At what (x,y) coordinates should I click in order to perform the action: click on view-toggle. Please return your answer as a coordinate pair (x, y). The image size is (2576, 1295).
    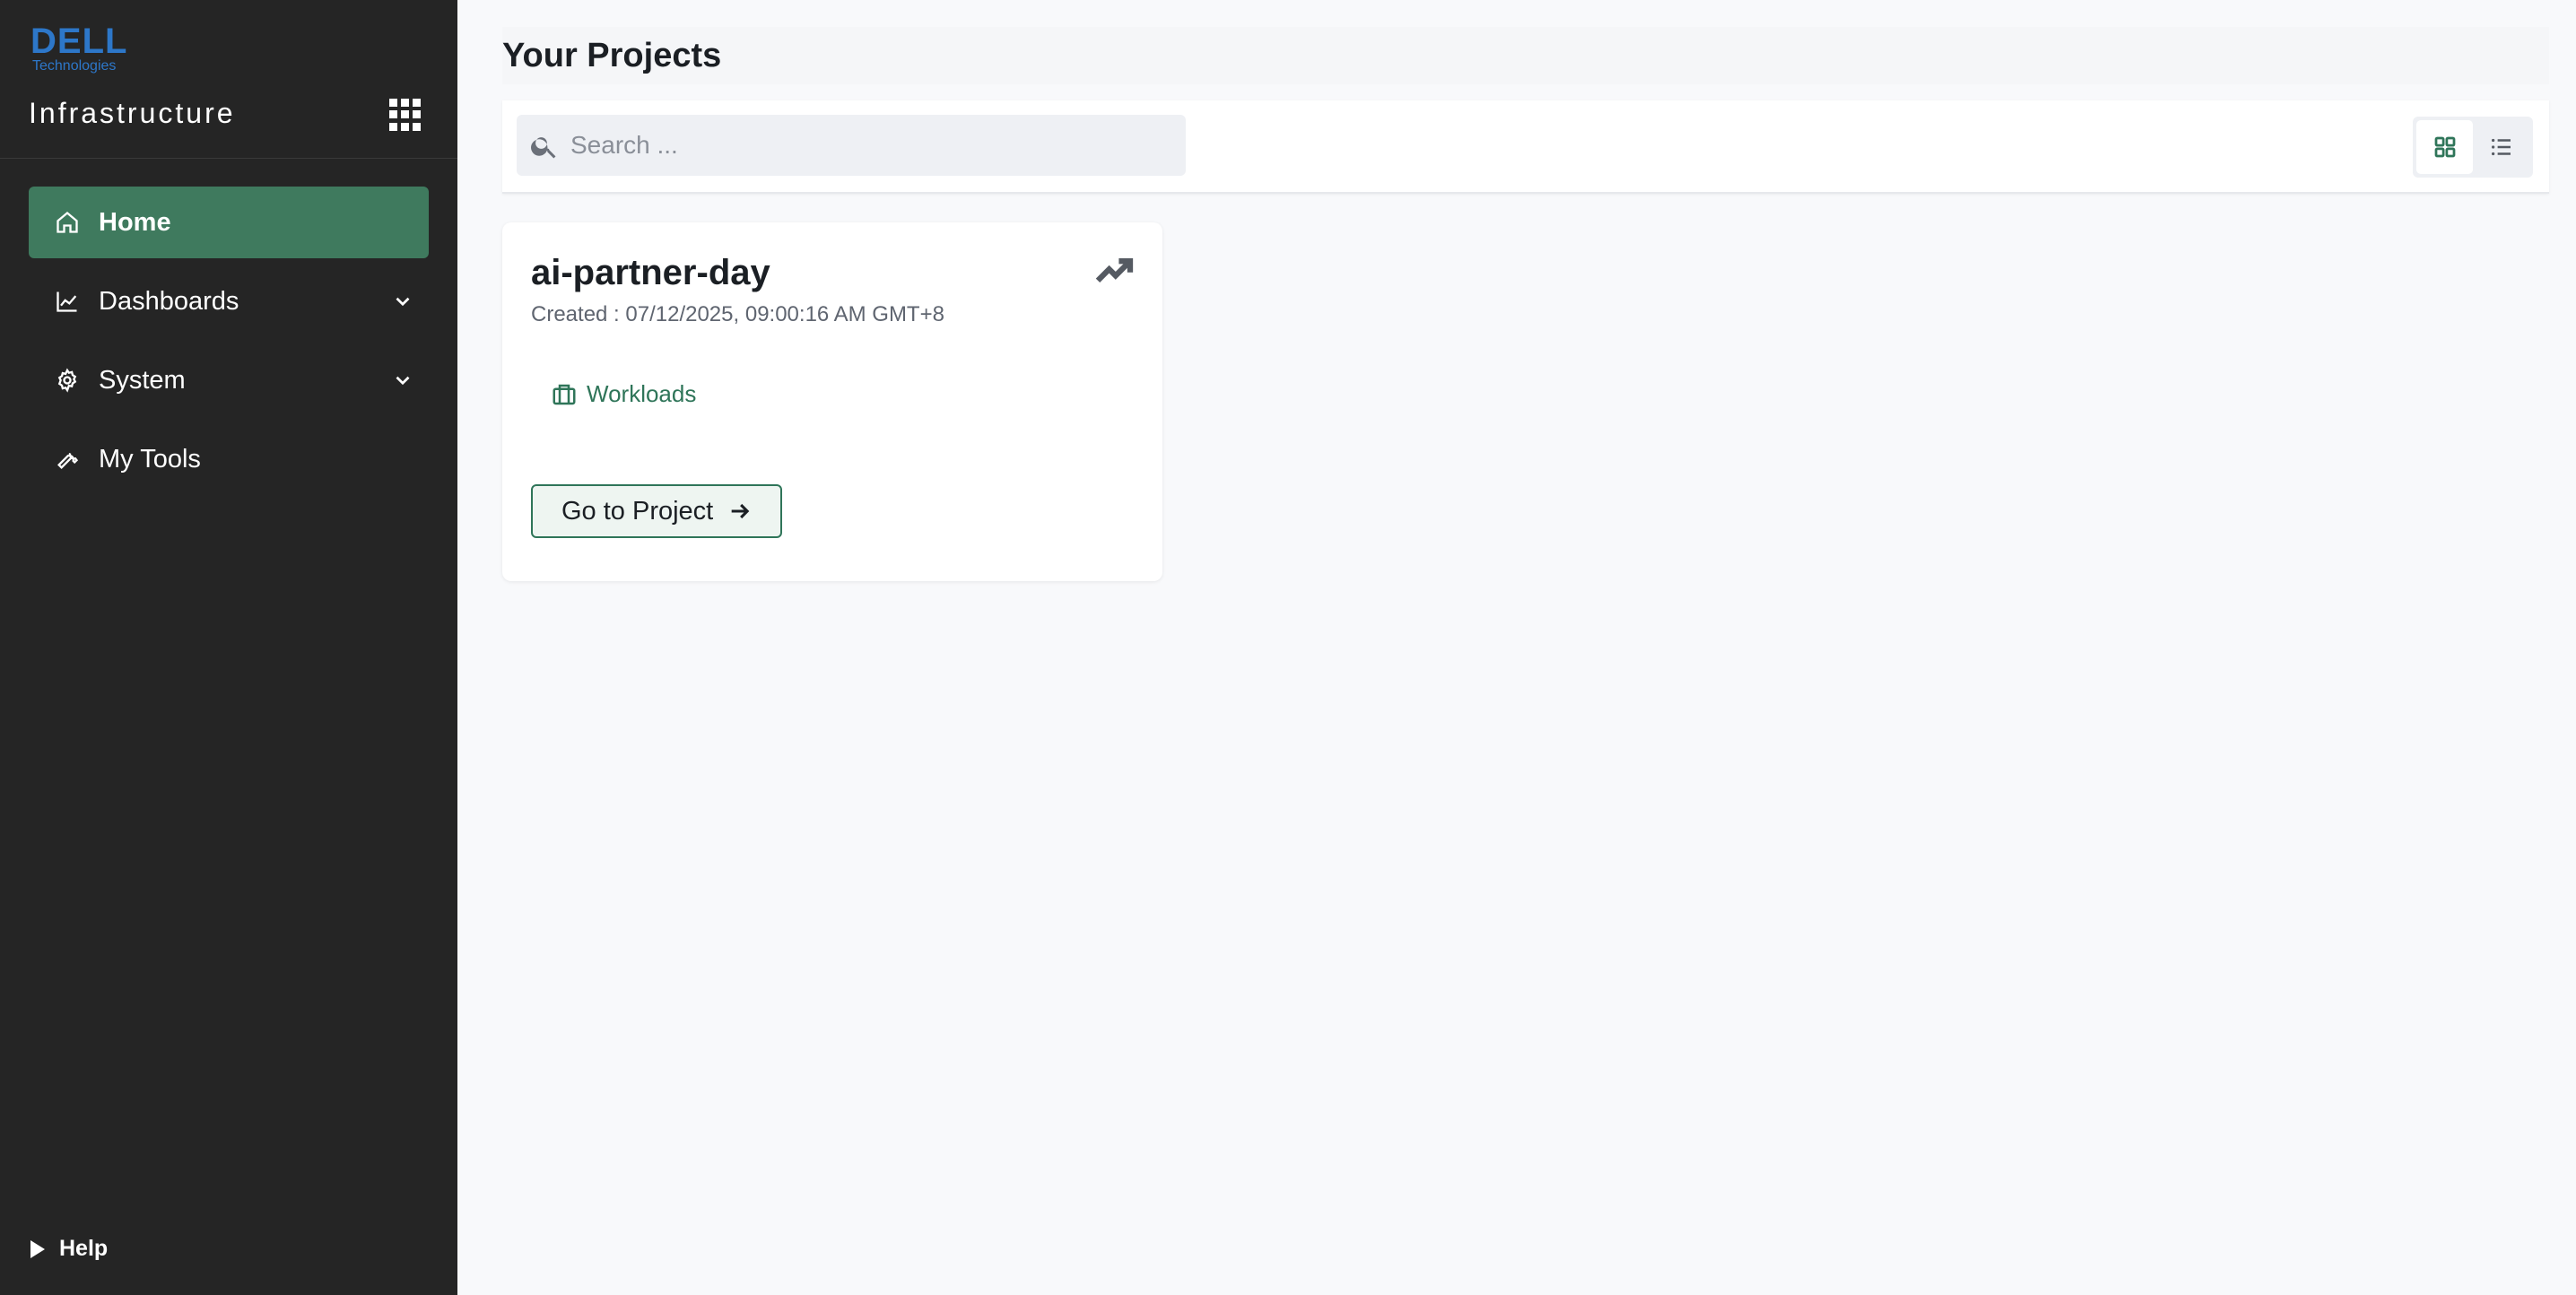
    Looking at the image, I should click on (2473, 147).